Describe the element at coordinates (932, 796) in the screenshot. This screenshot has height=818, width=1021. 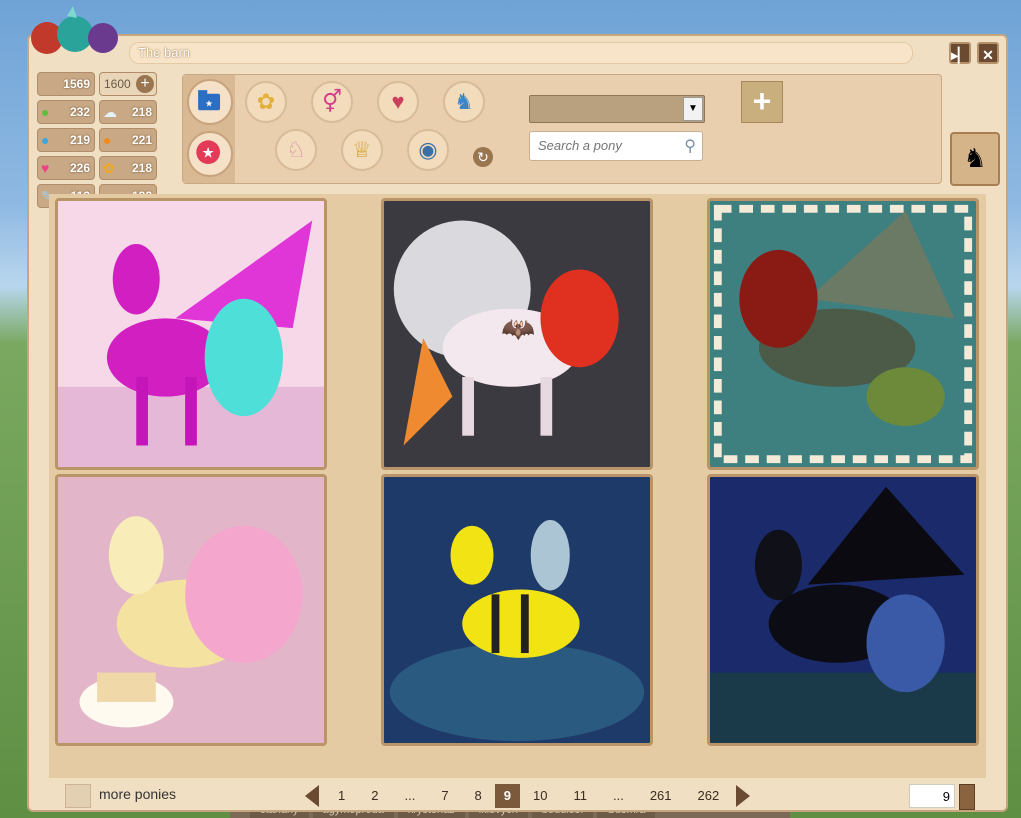
I see `page-number-input: 9` at that location.